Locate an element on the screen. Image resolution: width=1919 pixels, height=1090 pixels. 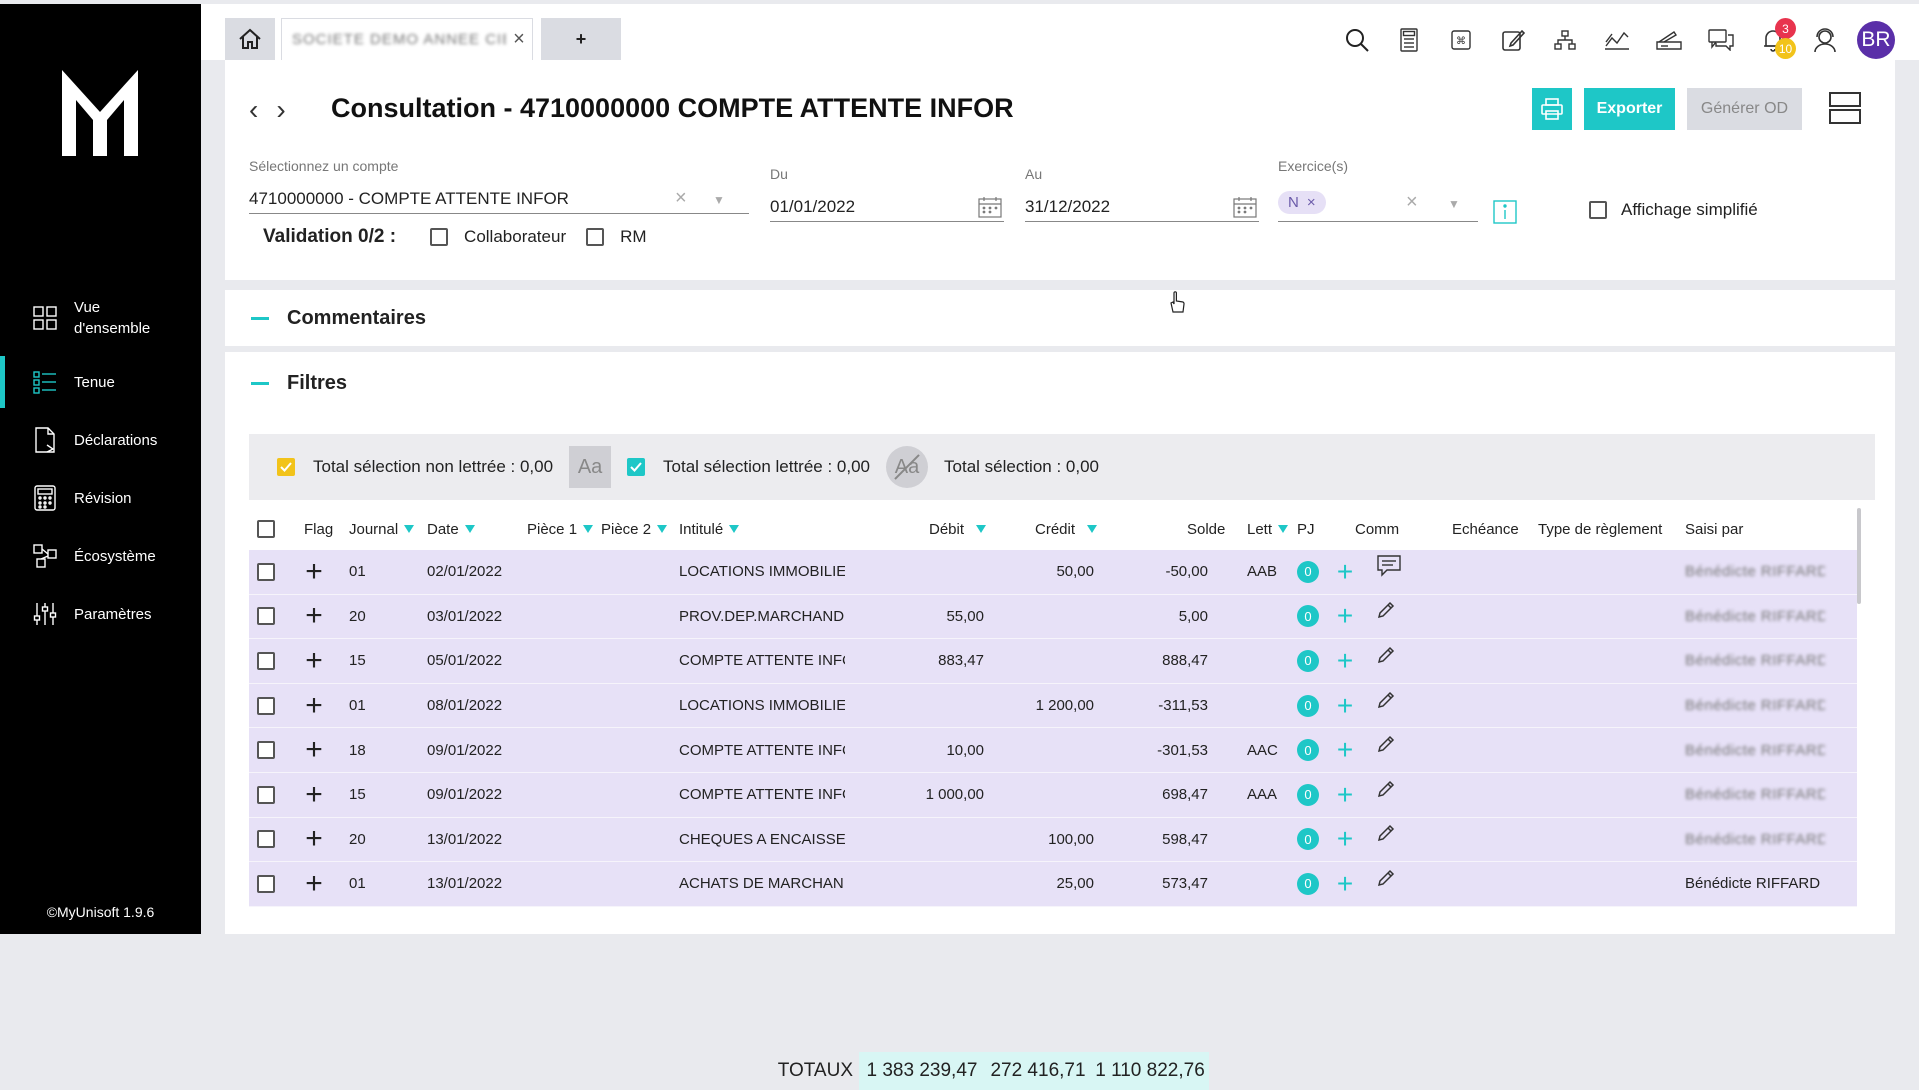
exercice-chip: N × is located at coordinates (1302, 202).